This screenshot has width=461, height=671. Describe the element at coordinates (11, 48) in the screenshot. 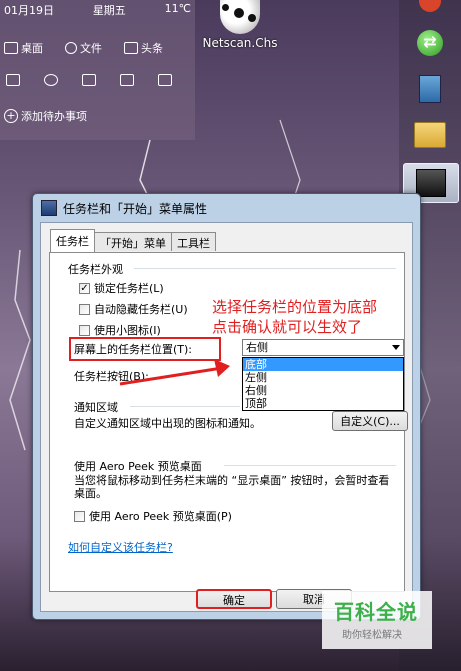

I see `monitor-icon` at that location.